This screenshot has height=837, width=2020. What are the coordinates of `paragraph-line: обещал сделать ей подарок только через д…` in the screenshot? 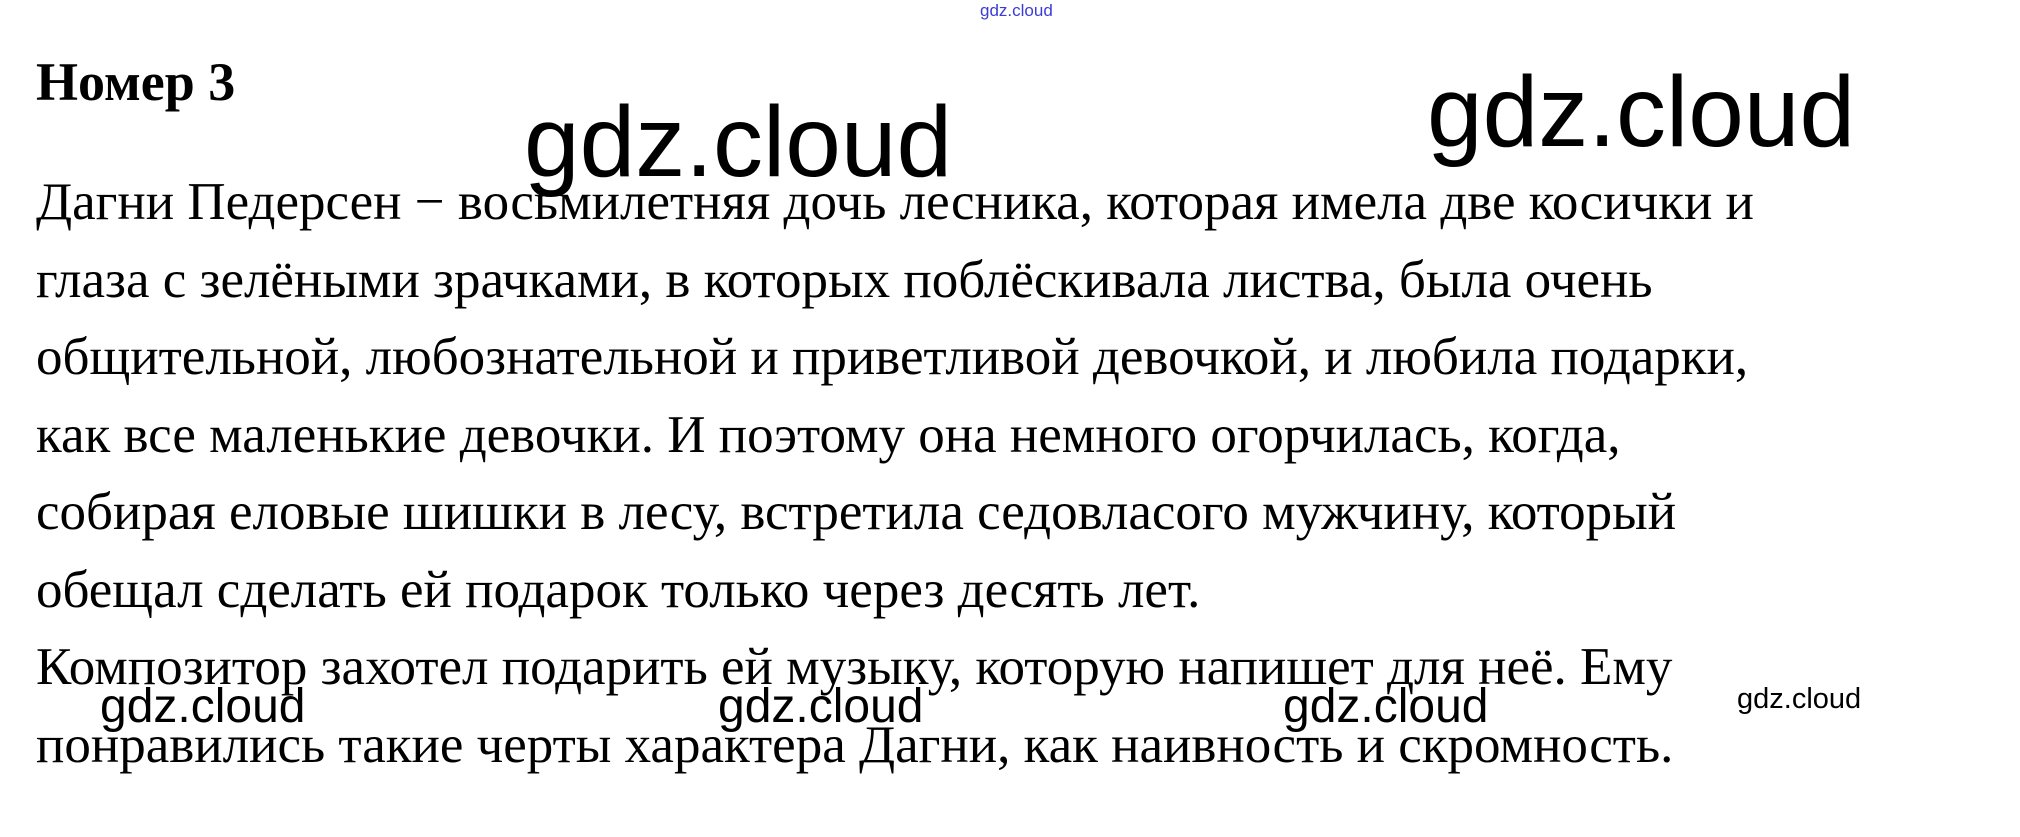 It's located at (618, 589).